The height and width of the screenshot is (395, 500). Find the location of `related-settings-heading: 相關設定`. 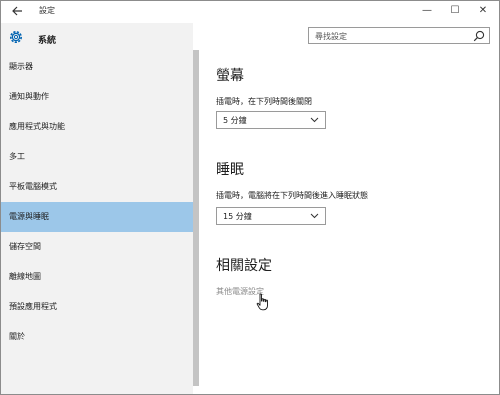

related-settings-heading: 相關設定 is located at coordinates (244, 266).